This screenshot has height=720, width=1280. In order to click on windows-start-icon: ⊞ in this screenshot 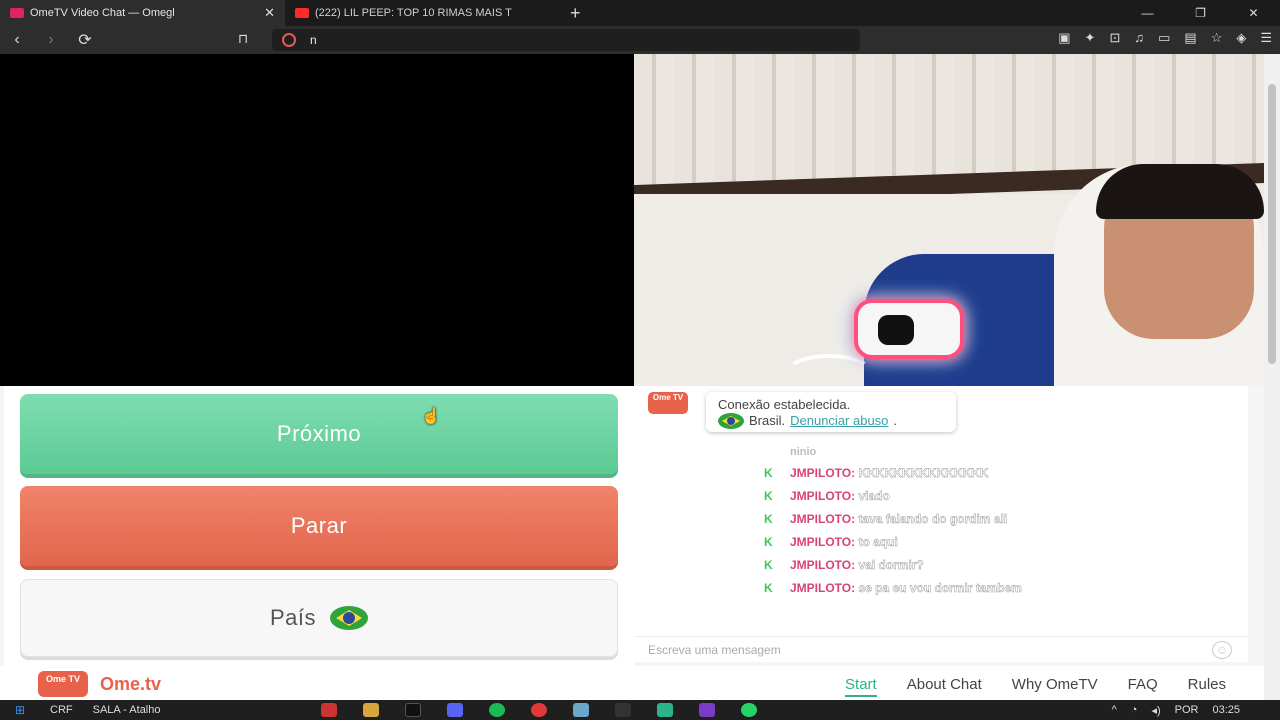, I will do `click(20, 710)`.